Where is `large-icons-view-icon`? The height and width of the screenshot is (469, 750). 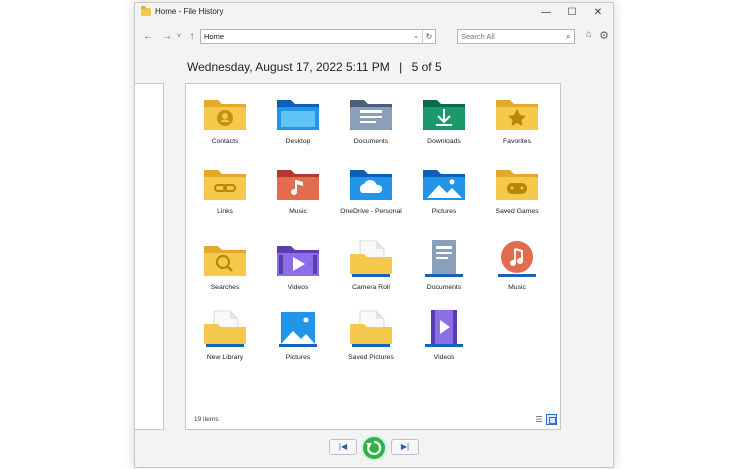
large-icons-view-icon is located at coordinates (551, 419).